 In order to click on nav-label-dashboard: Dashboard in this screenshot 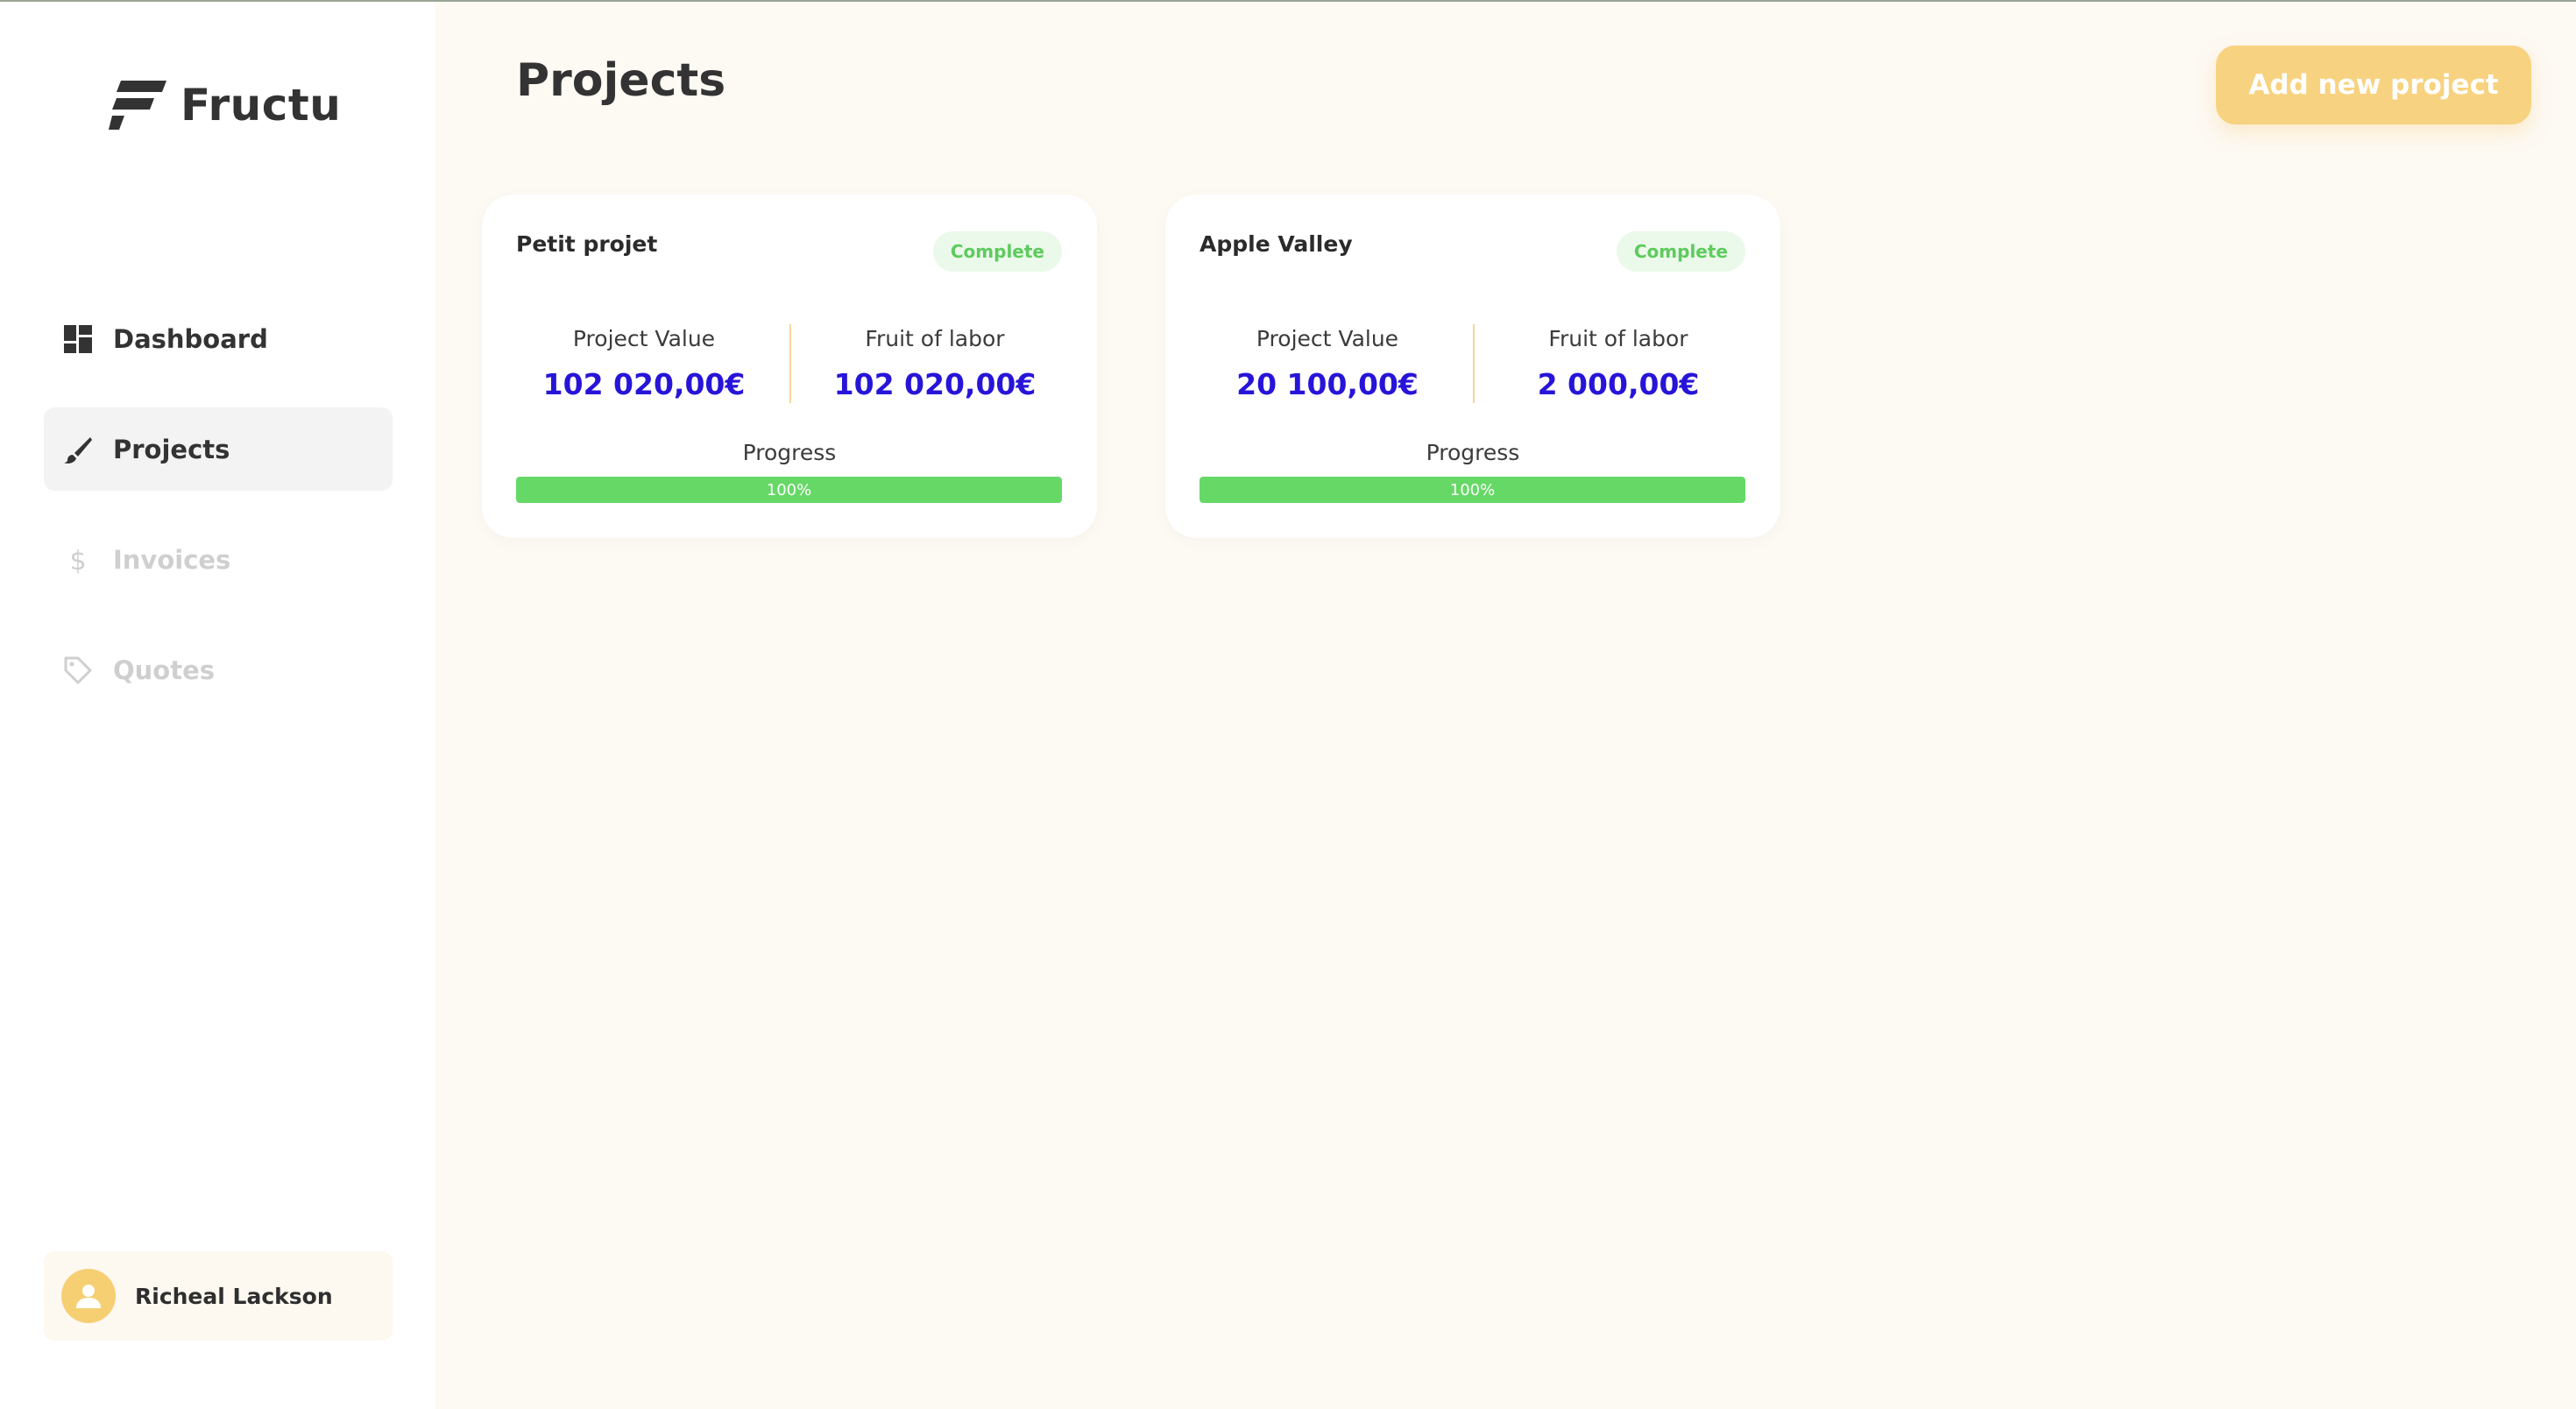, I will do `click(190, 338)`.